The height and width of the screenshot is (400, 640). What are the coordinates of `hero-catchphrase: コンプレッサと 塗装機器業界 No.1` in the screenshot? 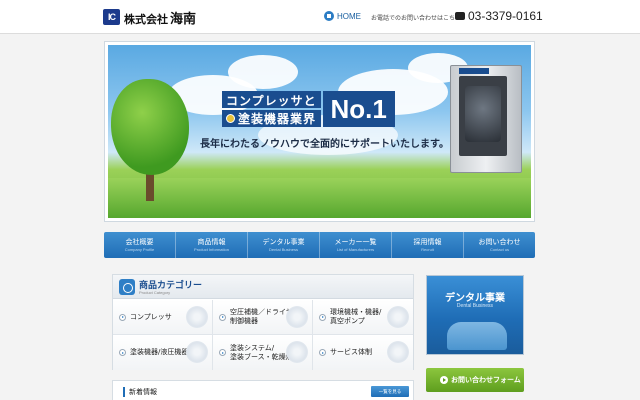 It's located at (308, 109).